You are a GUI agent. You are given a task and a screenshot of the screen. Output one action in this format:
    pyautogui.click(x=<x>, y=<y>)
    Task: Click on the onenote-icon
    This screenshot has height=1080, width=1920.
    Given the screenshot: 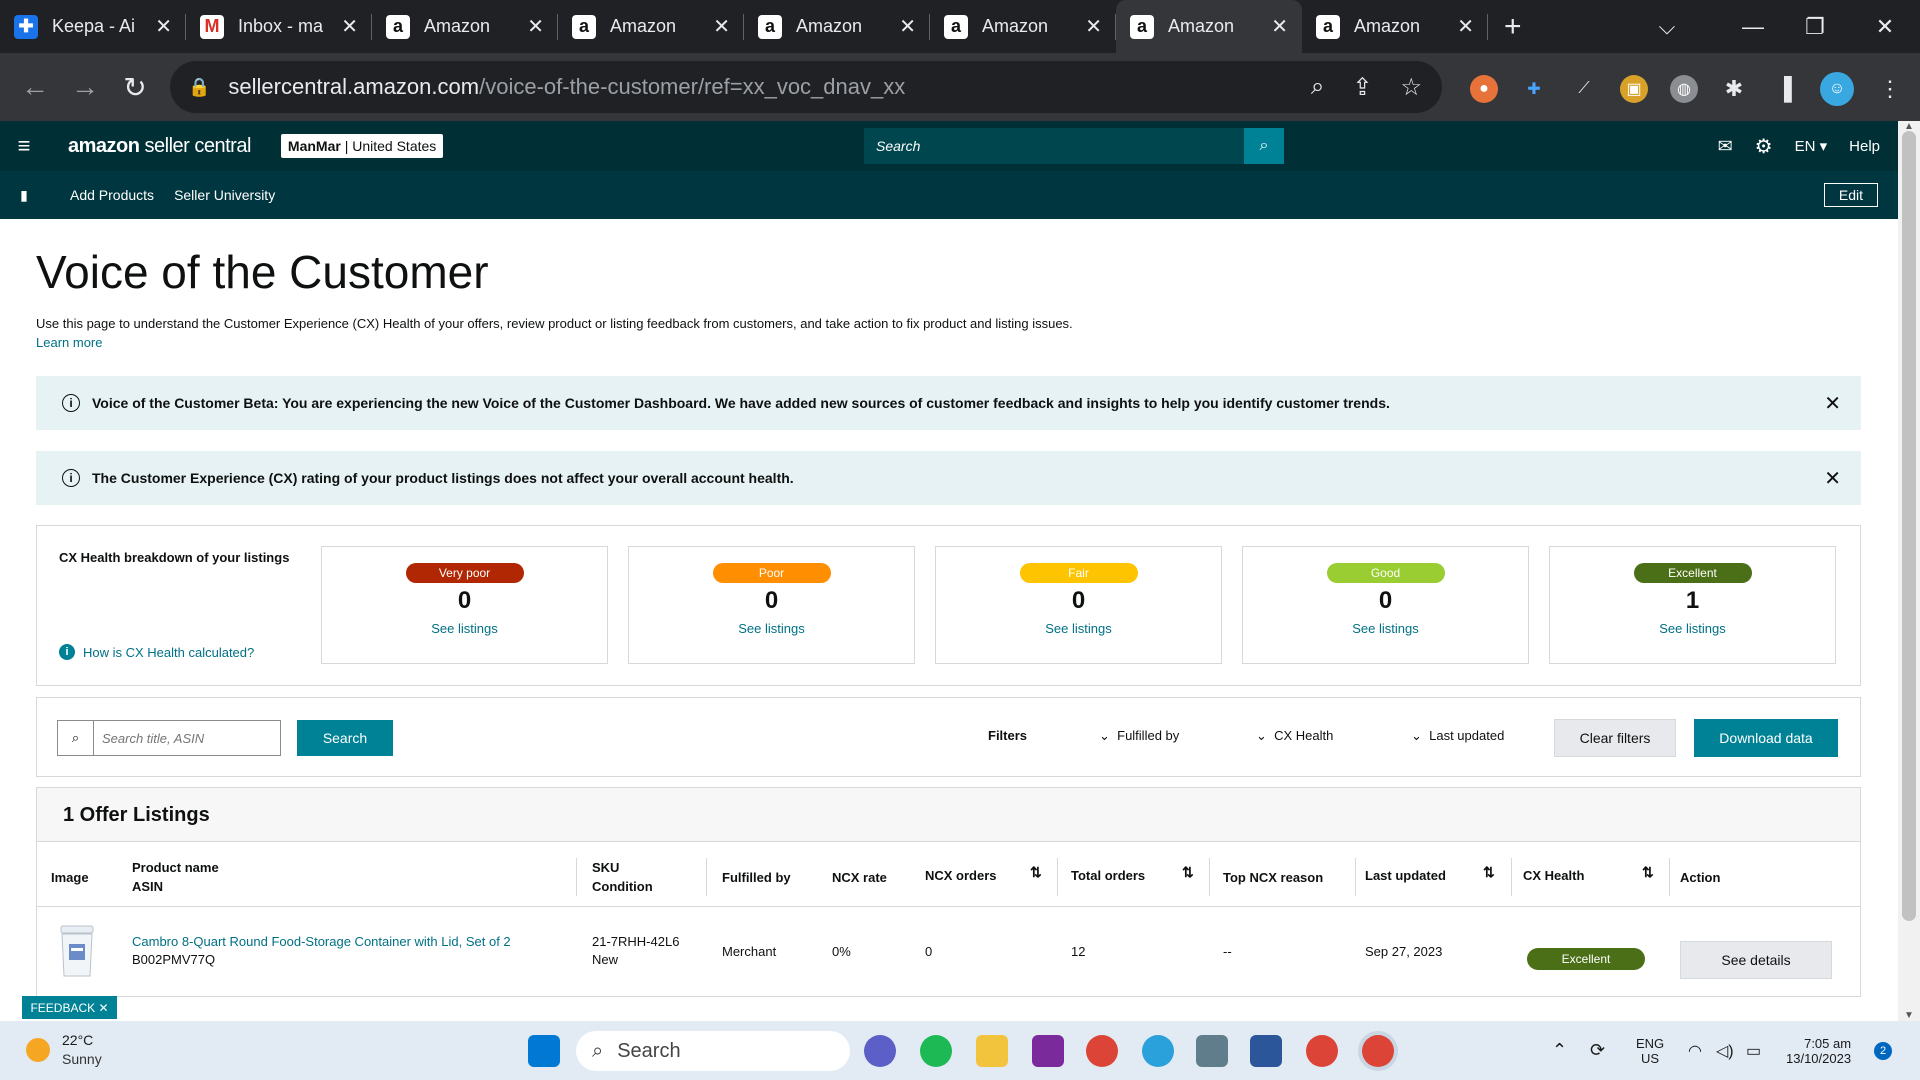 What is the action you would take?
    pyautogui.click(x=1048, y=1051)
    